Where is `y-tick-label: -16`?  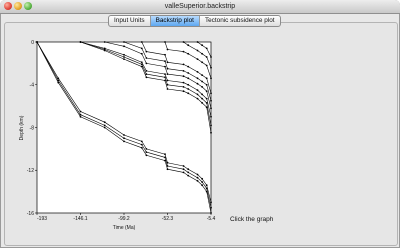 y-tick-label: -16 is located at coordinates (30, 214).